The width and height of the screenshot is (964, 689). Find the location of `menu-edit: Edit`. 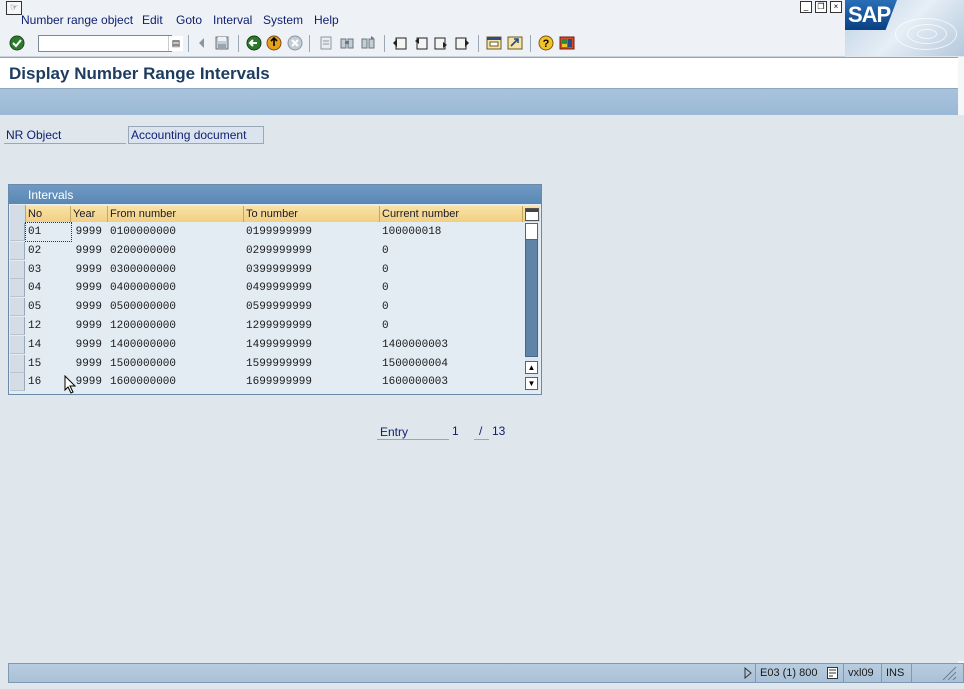

menu-edit: Edit is located at coordinates (152, 20).